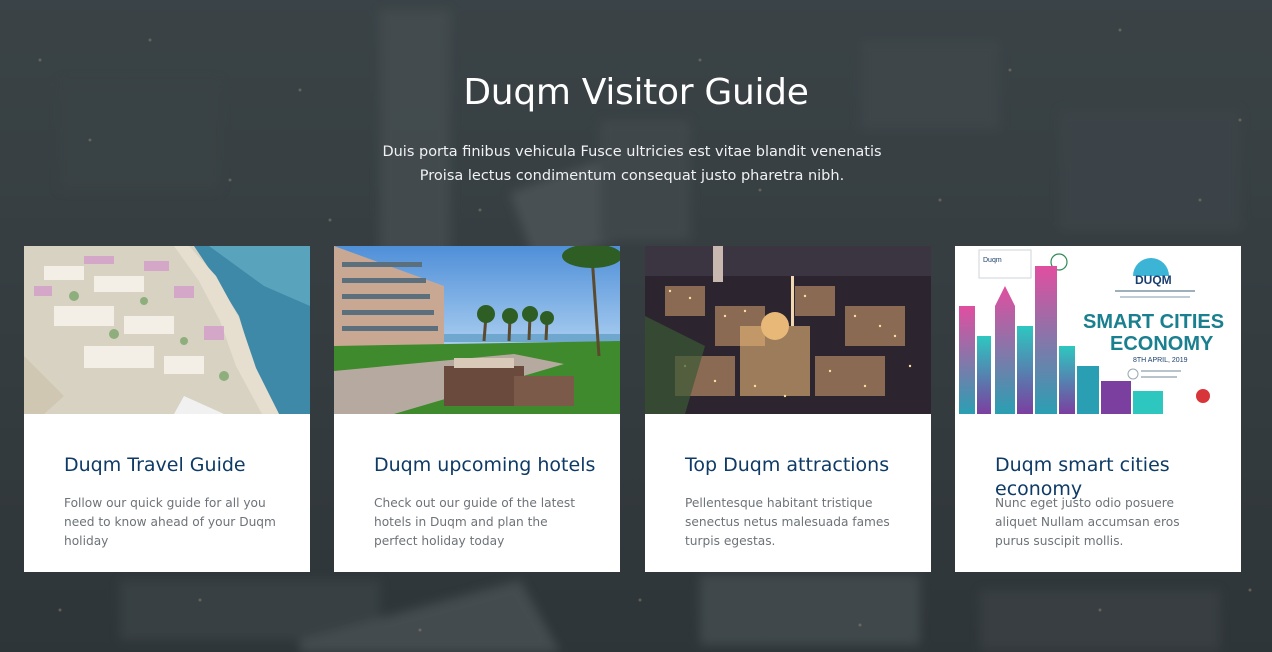  I want to click on hotel-garden-palms-image, so click(477, 330).